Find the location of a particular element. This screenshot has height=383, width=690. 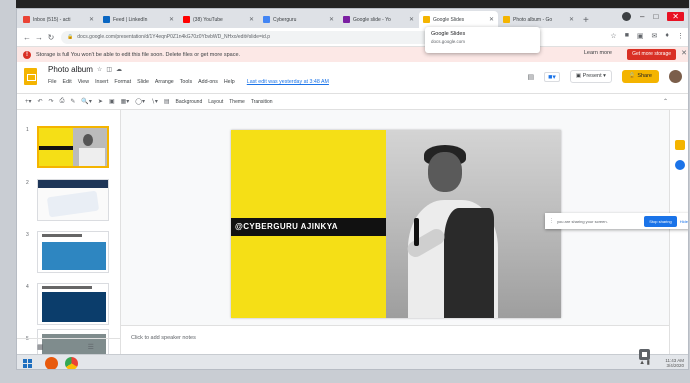

reload-icon: ↻ is located at coordinates (51, 37).